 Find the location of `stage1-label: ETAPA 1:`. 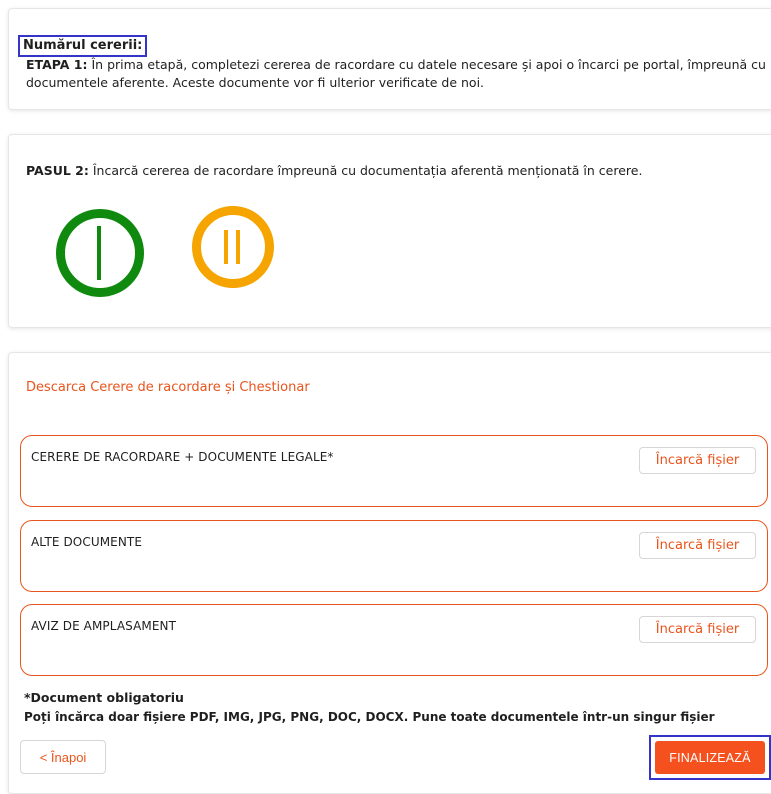

stage1-label: ETAPA 1: is located at coordinates (57, 64).